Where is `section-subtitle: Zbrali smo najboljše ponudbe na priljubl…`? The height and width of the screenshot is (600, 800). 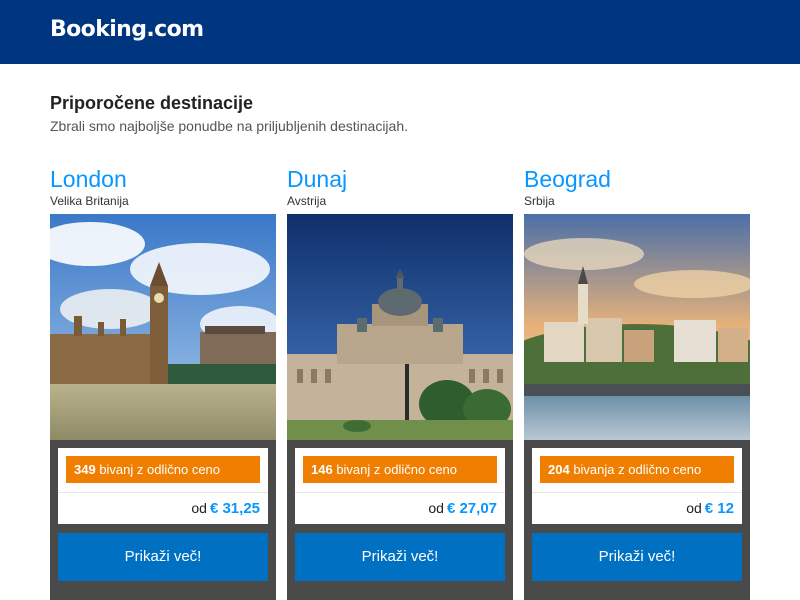 section-subtitle: Zbrali smo najboljše ponudbe na priljubl… is located at coordinates (229, 126).